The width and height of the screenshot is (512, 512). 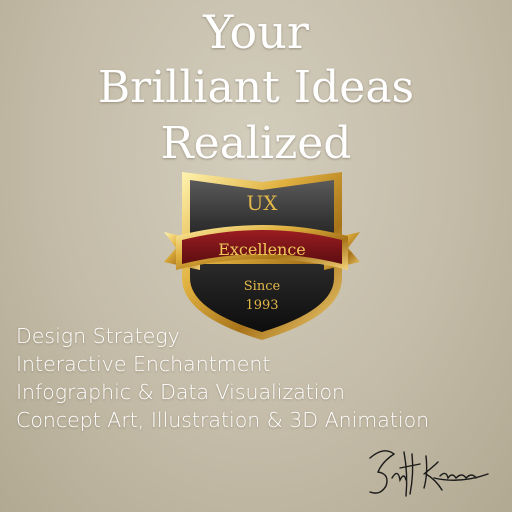 What do you see at coordinates (262, 203) in the screenshot?
I see `badge-top-text: UX` at bounding box center [262, 203].